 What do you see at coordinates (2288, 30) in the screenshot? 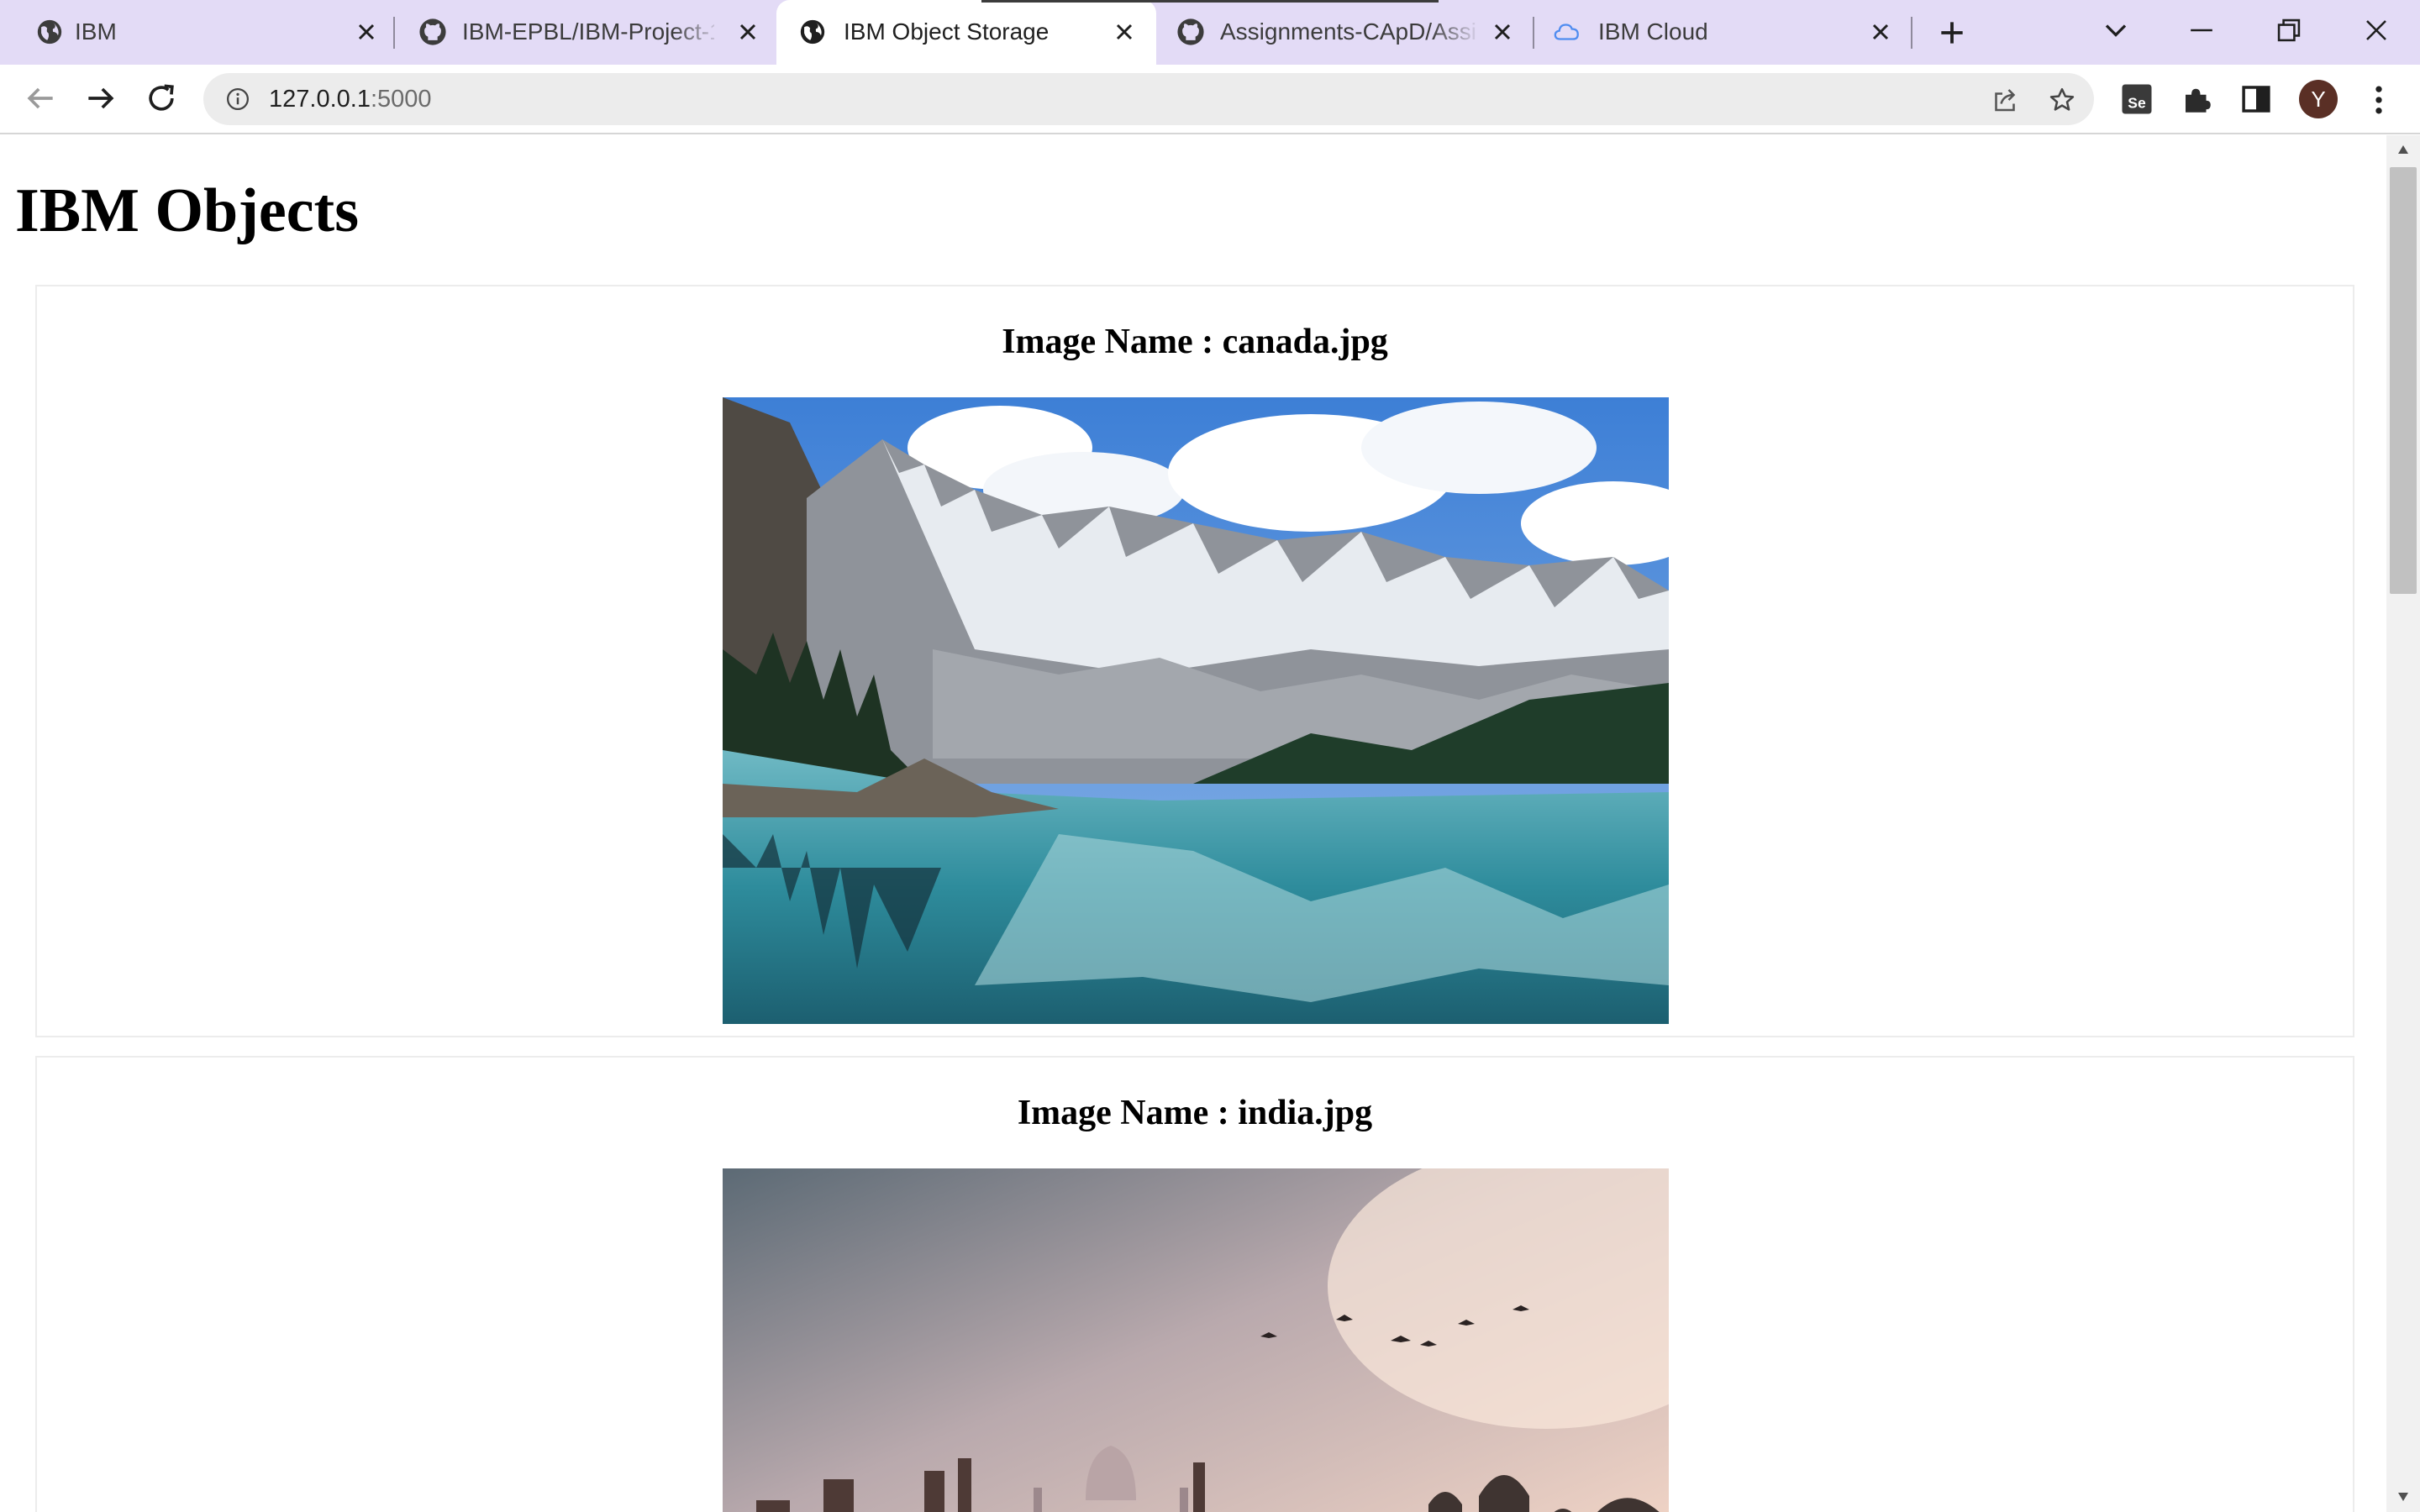
I see `restore-icon` at bounding box center [2288, 30].